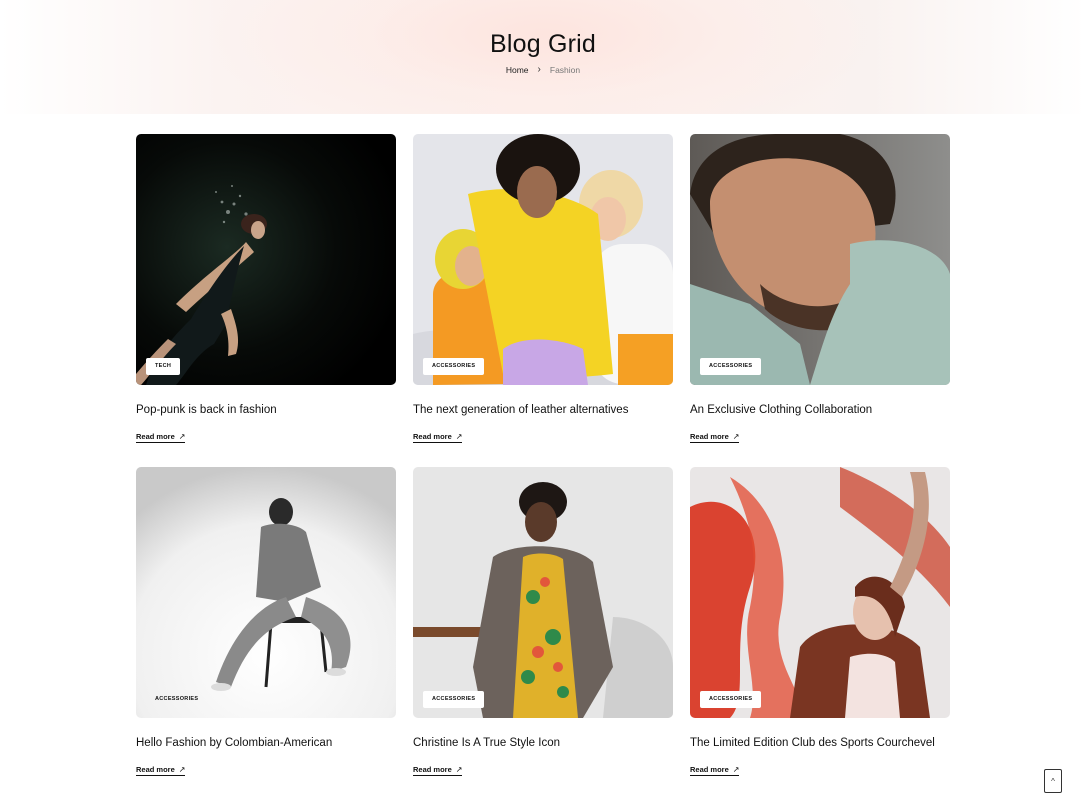 The width and height of the screenshot is (1086, 794). Describe the element at coordinates (206, 410) in the screenshot. I see `post-title: Pop-punk is back in fashion` at that location.